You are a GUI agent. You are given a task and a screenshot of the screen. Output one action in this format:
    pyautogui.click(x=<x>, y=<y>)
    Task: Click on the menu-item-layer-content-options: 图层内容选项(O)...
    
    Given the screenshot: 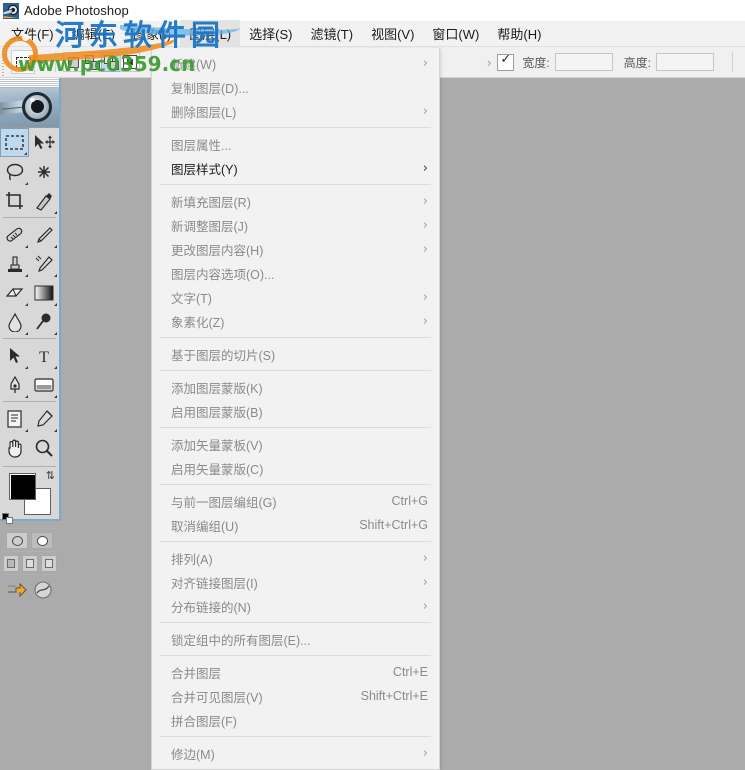 What is the action you would take?
    pyautogui.click(x=295, y=273)
    